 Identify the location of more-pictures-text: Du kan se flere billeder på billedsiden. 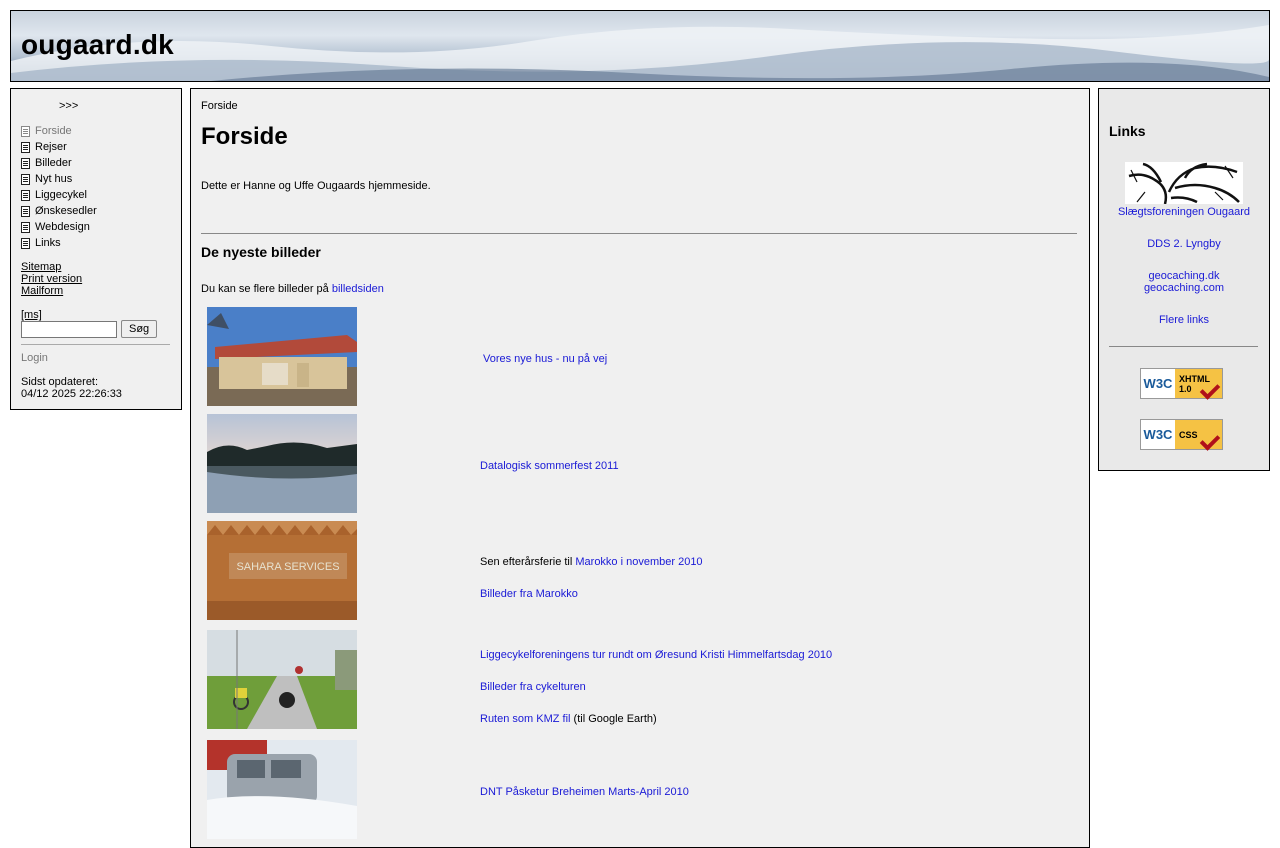
(292, 289).